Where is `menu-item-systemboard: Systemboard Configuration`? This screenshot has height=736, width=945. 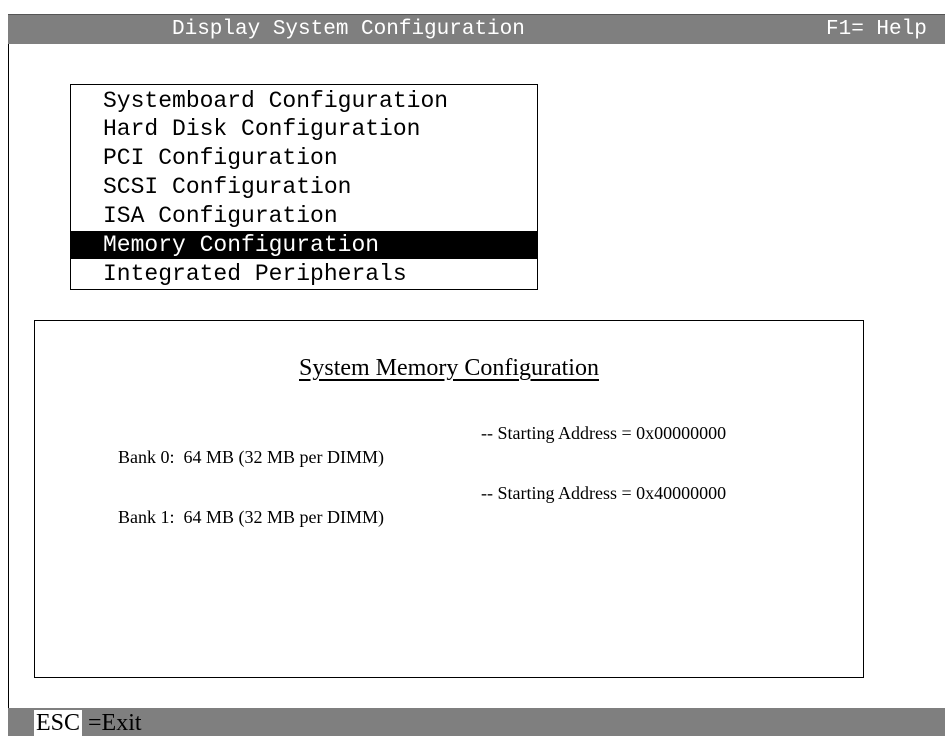
menu-item-systemboard: Systemboard Configuration is located at coordinates (304, 101).